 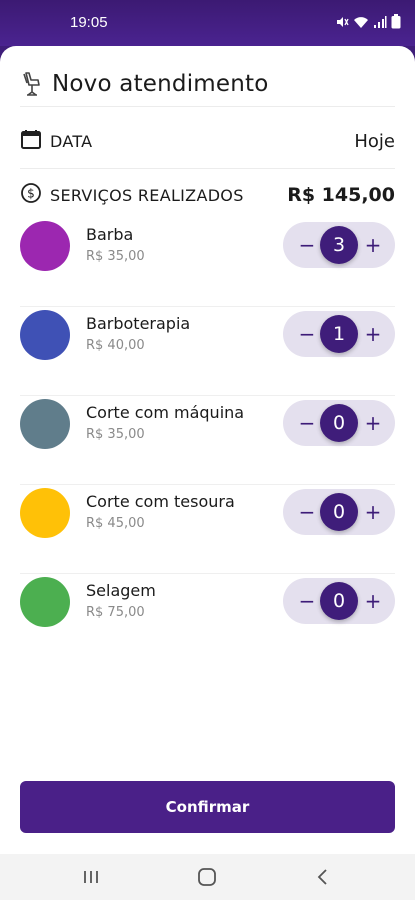 I want to click on service-item: Barboterapia R$ 40,00 − 1 +, so click(x=207, y=351).